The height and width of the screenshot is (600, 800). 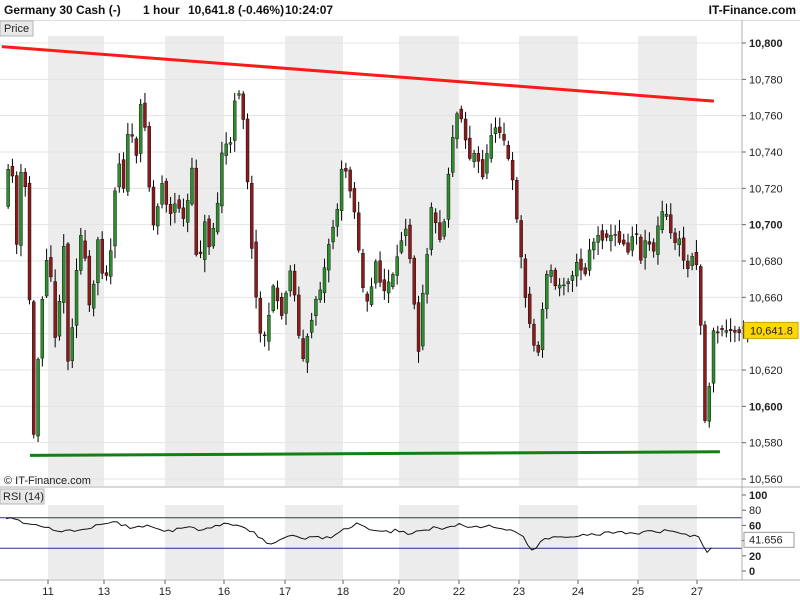 What do you see at coordinates (755, 511) in the screenshot?
I see `rsi-tick-label: 80` at bounding box center [755, 511].